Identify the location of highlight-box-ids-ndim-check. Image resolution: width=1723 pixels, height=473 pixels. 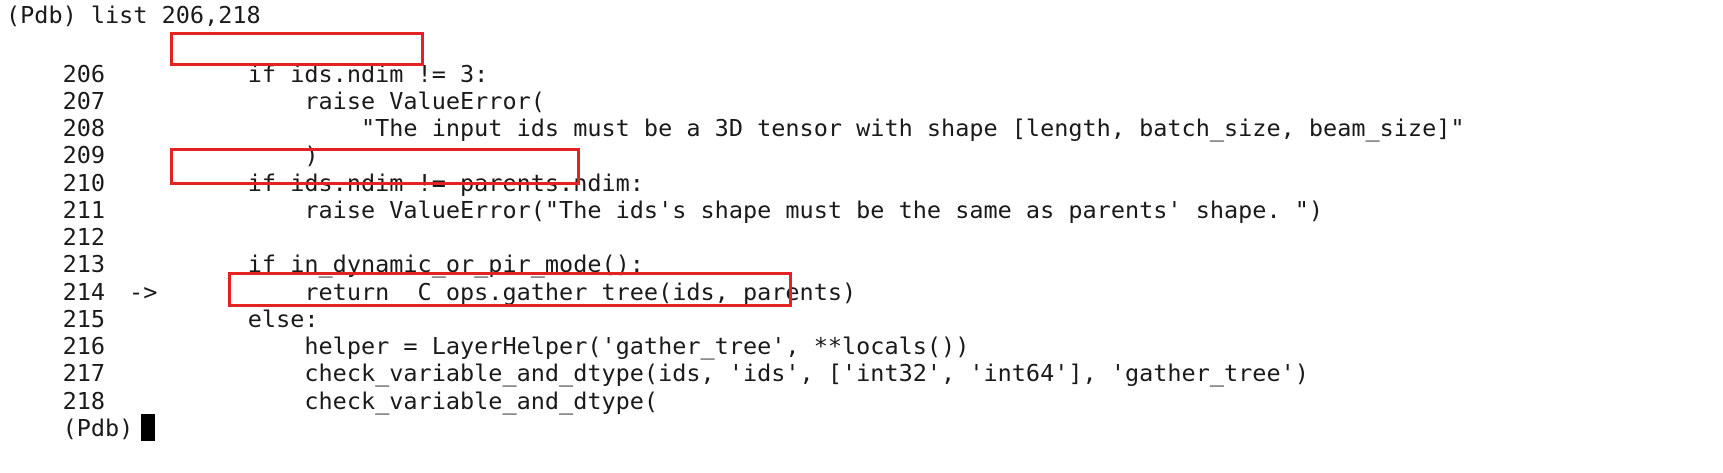
(297, 49).